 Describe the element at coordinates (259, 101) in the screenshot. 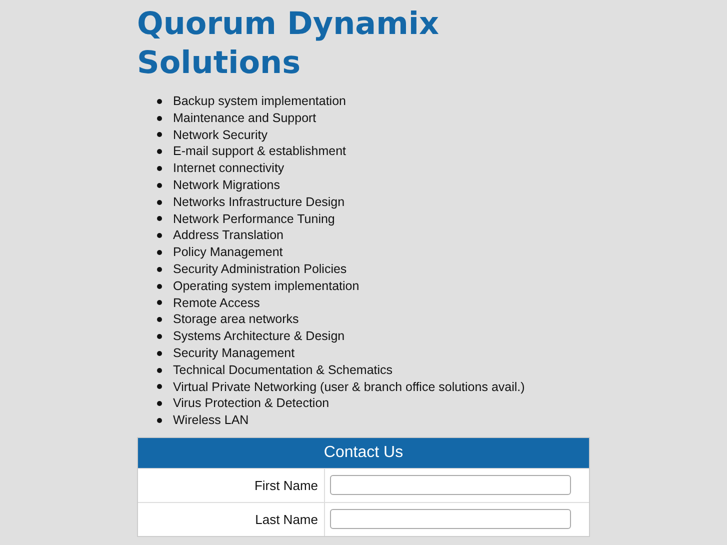

I see `service-item: Backup system implementation` at that location.